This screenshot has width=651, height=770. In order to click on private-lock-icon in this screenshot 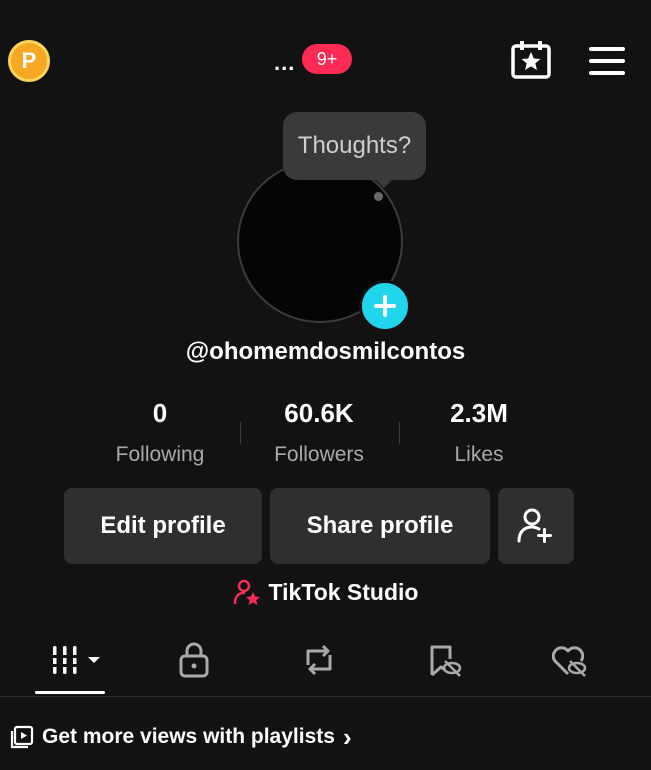, I will do `click(194, 660)`.